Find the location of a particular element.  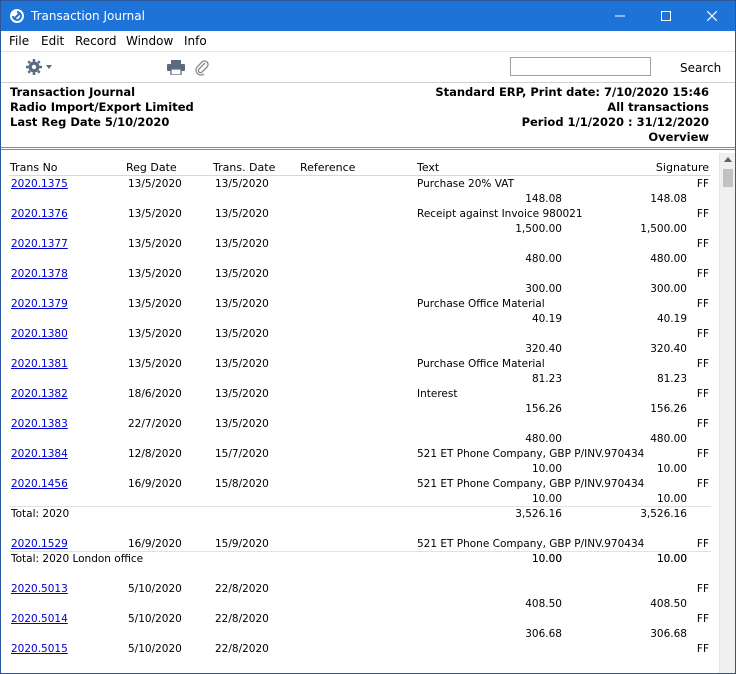

trans-date: 15/7/2020 is located at coordinates (242, 454).